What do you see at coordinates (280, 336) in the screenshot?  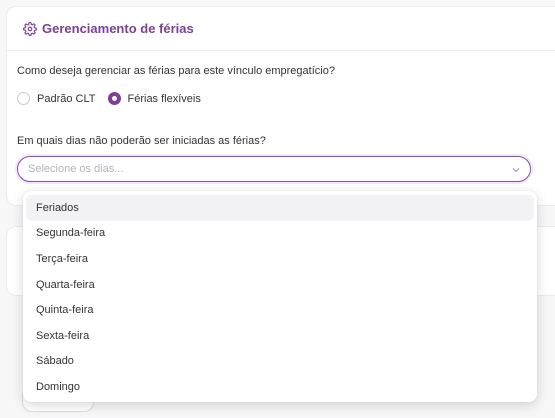 I see `dropdown-option: Sexta-feira` at bounding box center [280, 336].